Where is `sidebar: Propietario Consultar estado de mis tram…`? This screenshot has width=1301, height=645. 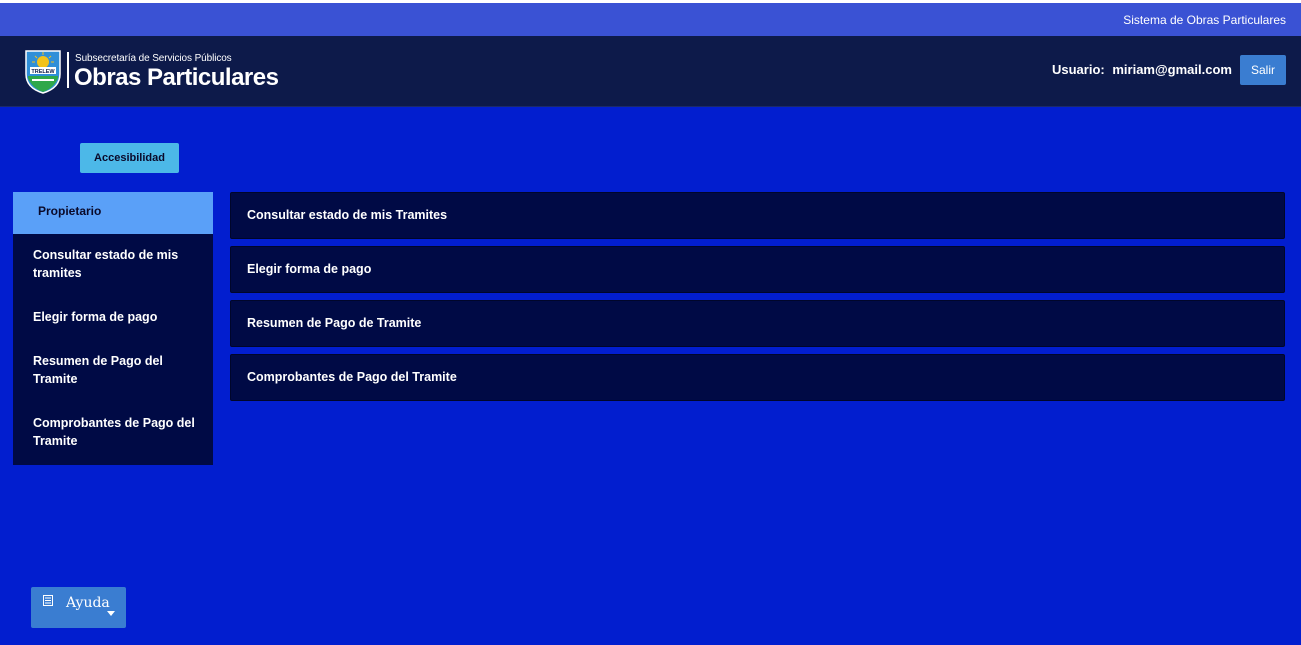
sidebar: Propietario Consultar estado de mis tram… is located at coordinates (113, 328).